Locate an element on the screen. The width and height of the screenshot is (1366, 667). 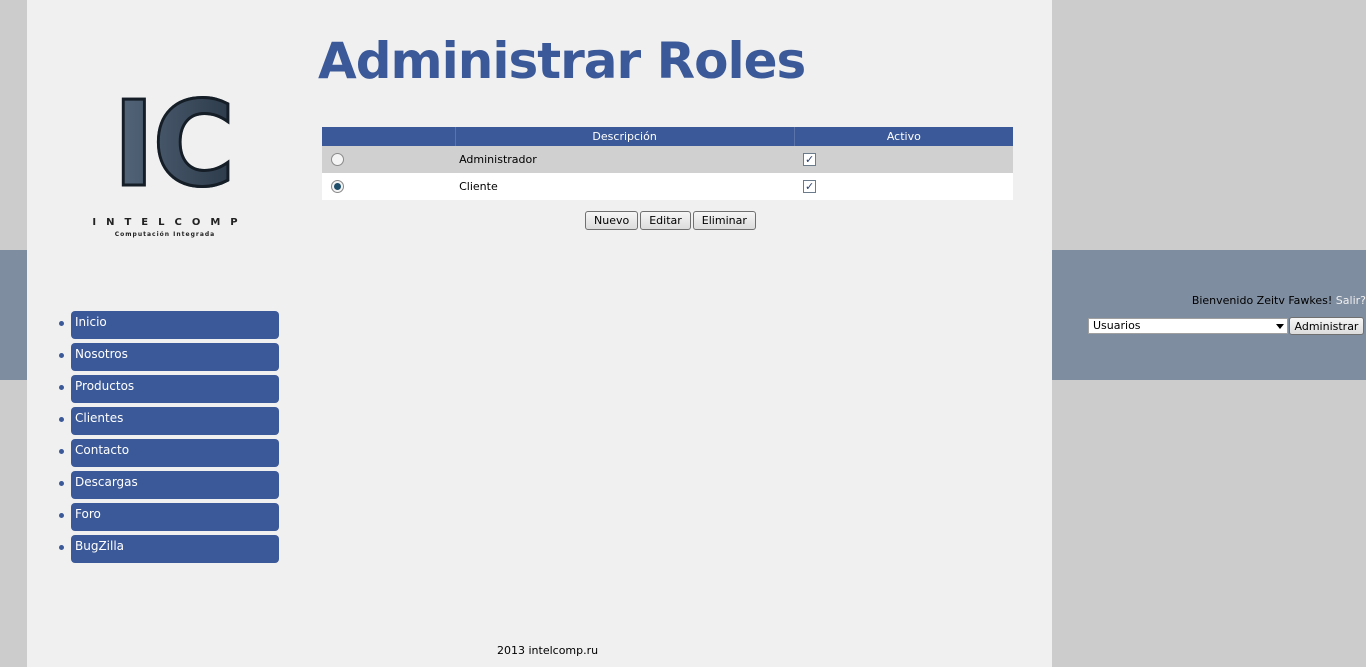
table-row: Cliente ✓ is located at coordinates (667, 186).